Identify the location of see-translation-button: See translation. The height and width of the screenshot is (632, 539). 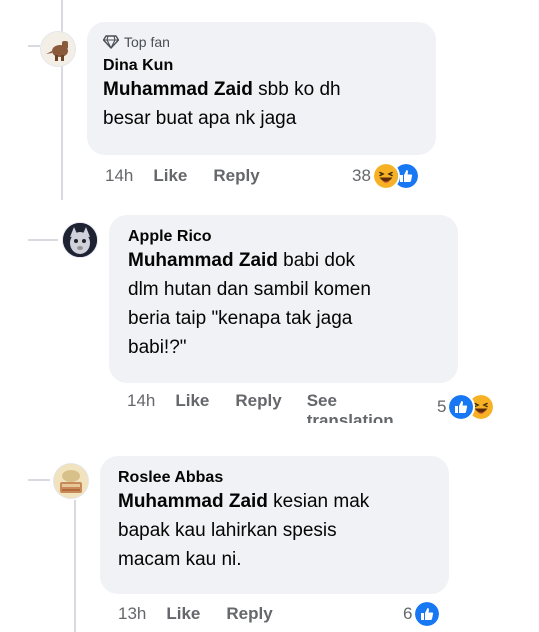
(350, 407).